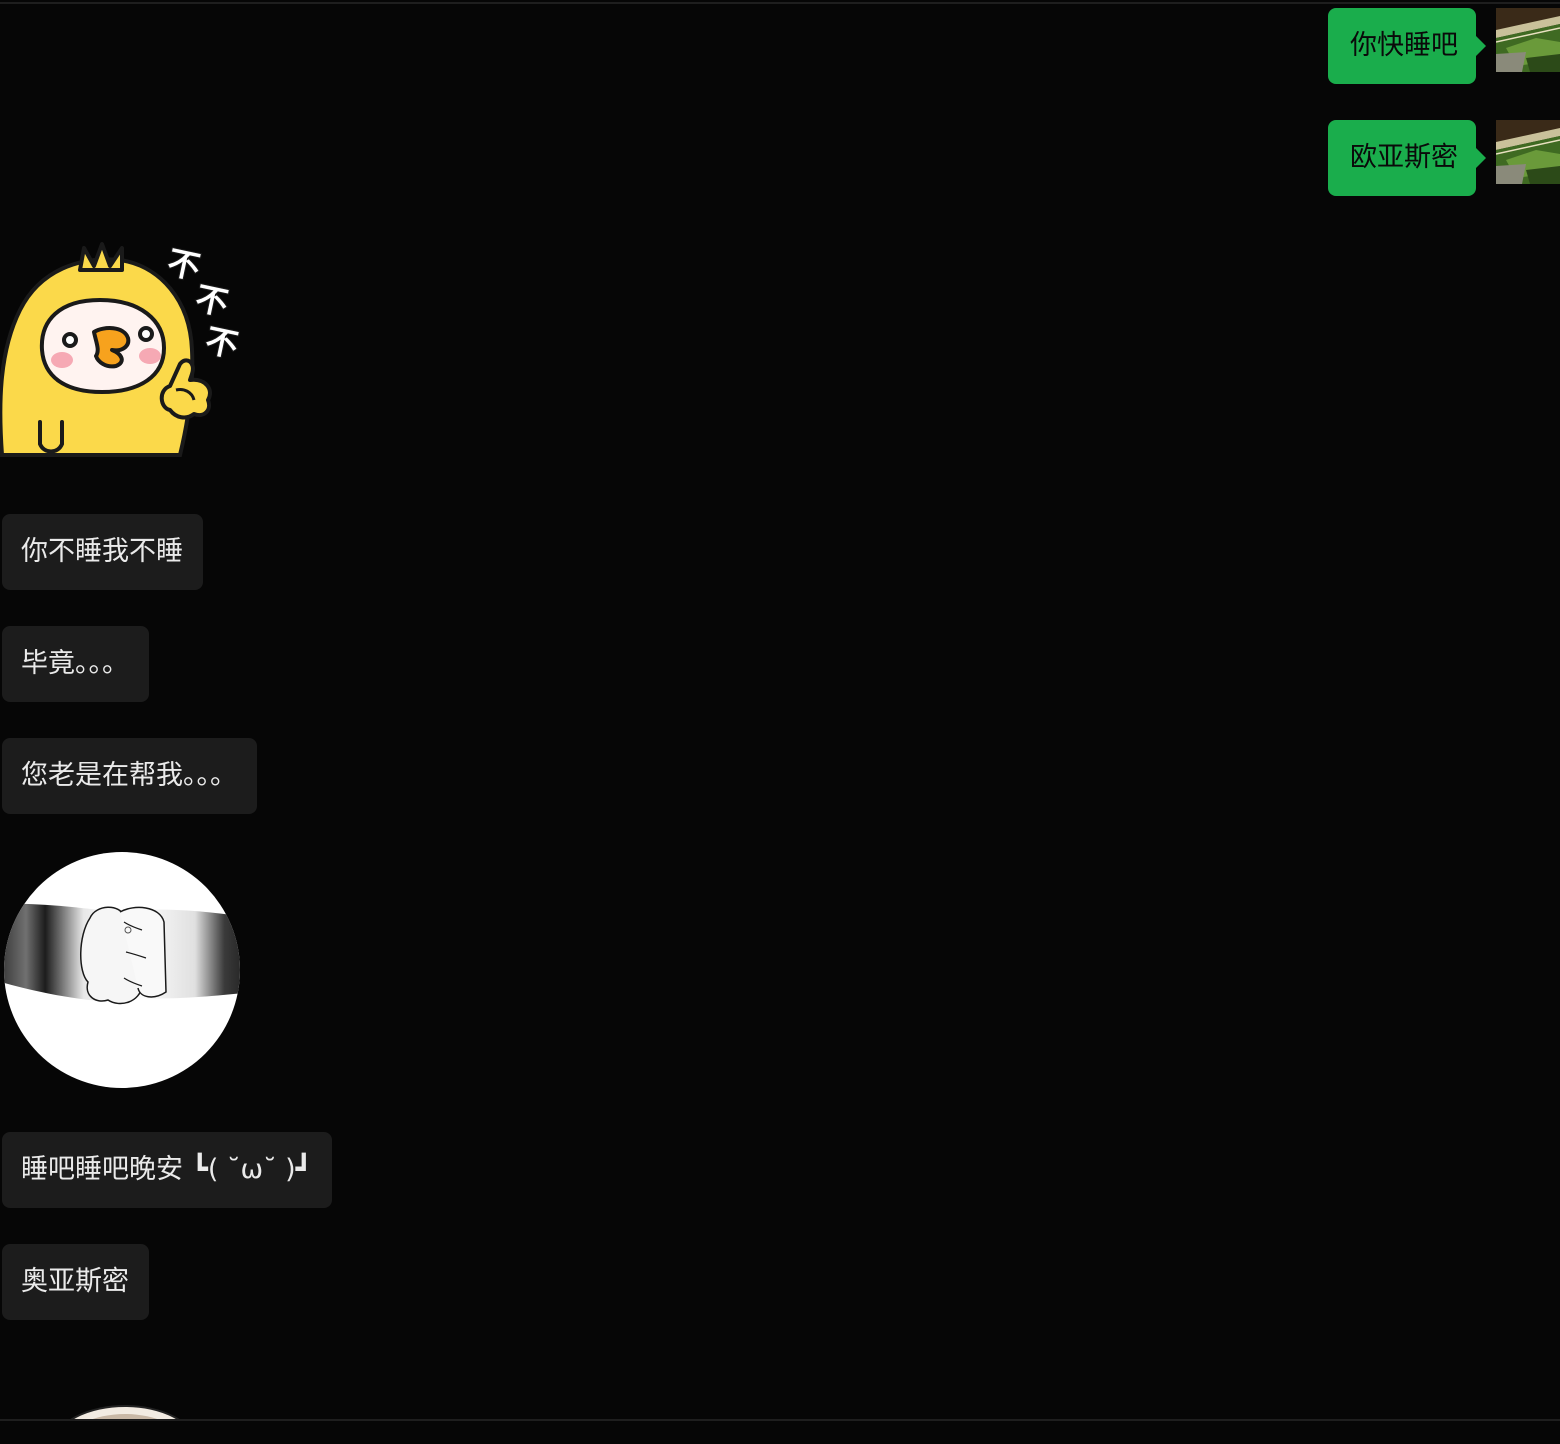 Image resolution: width=1560 pixels, height=1444 pixels. I want to click on chick-sticker-image: 不 不 不, so click(121, 349).